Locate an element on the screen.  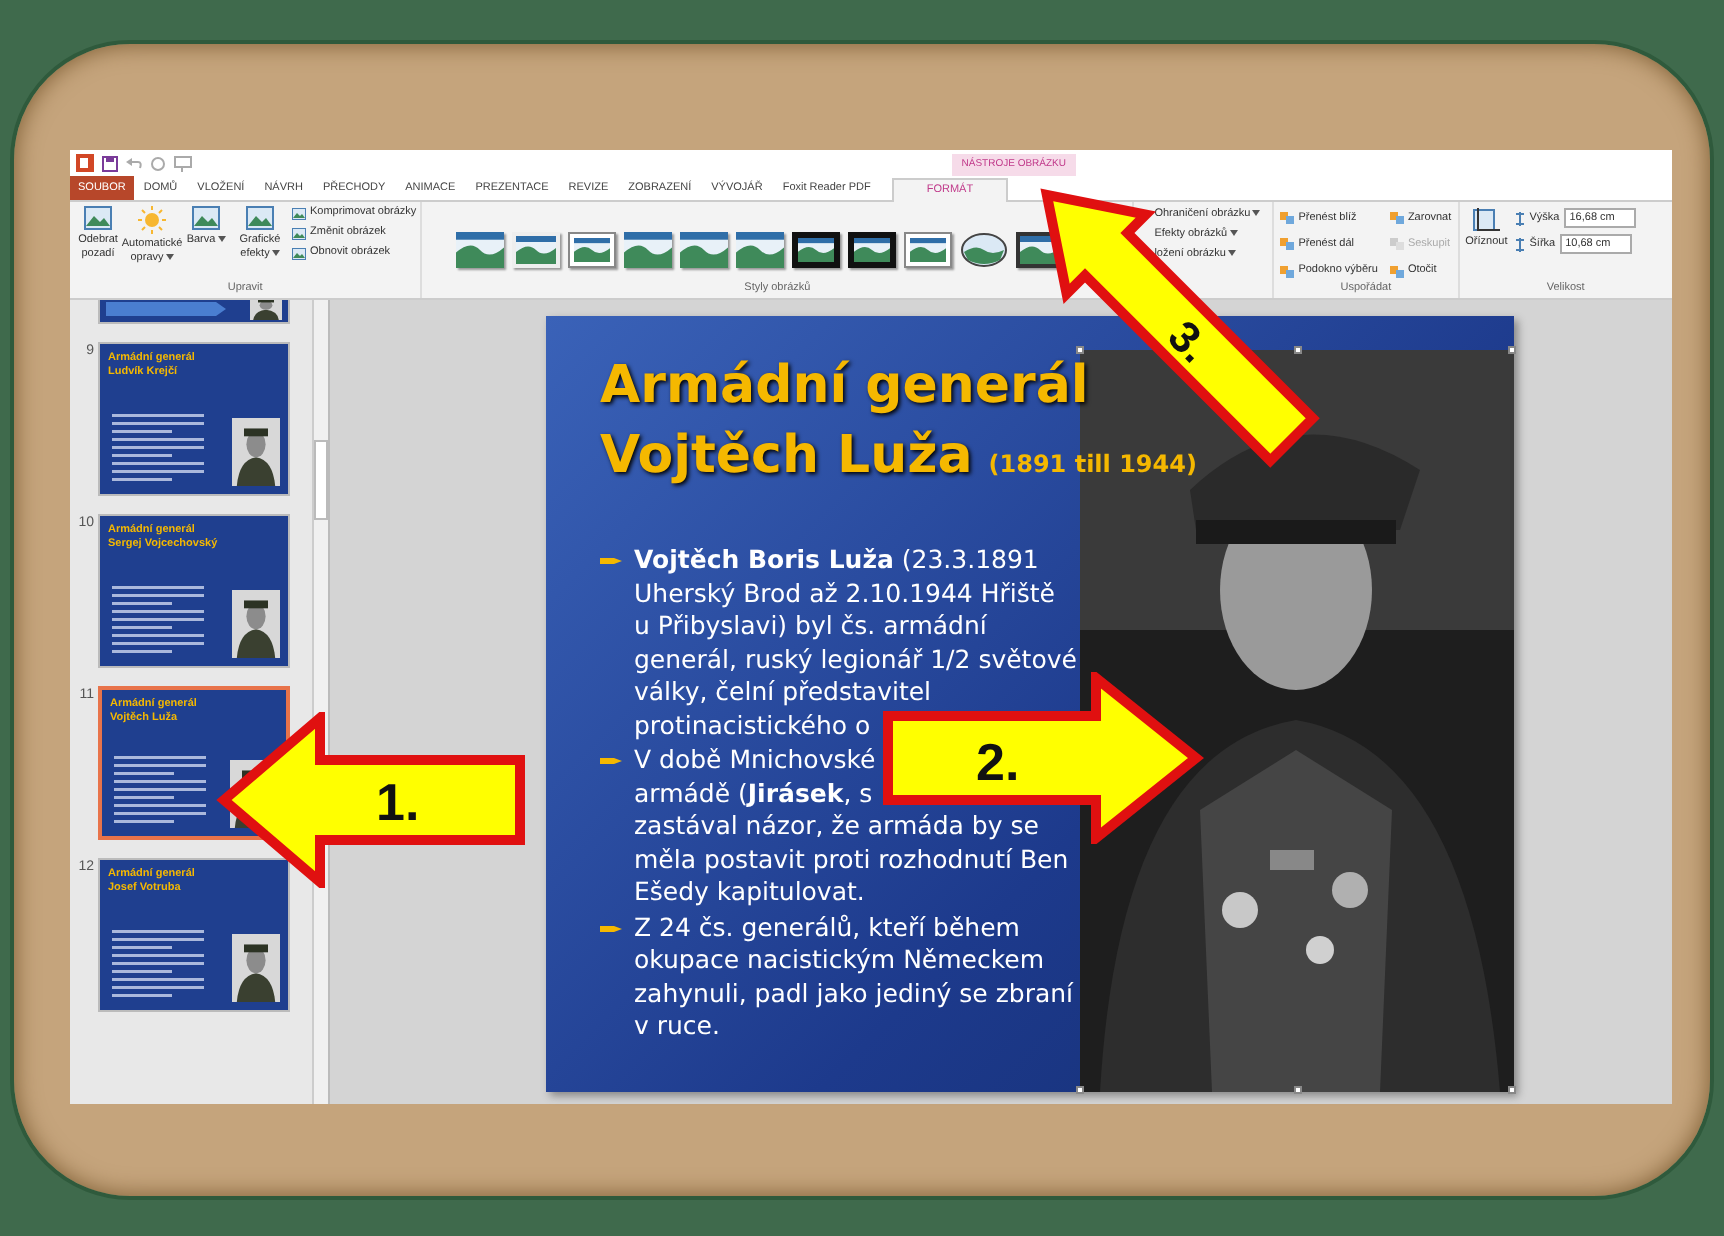
slide-subtitle: (1891 till 1944) is located at coordinates (1092, 465).